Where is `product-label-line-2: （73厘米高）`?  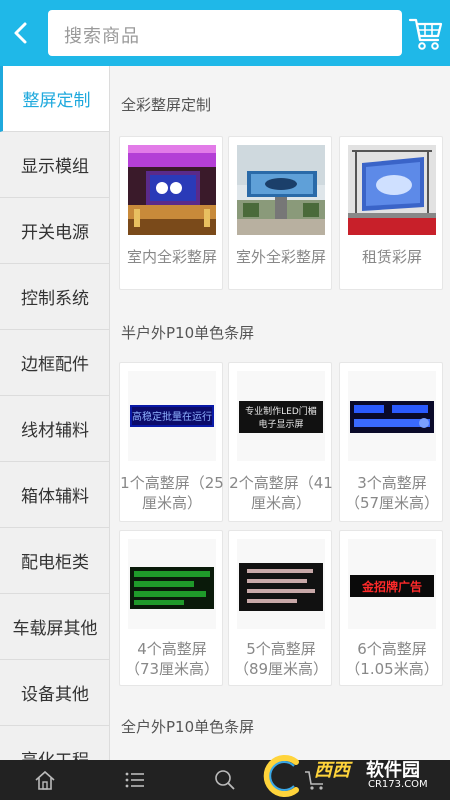 product-label-line-2: （73厘米高） is located at coordinates (172, 669).